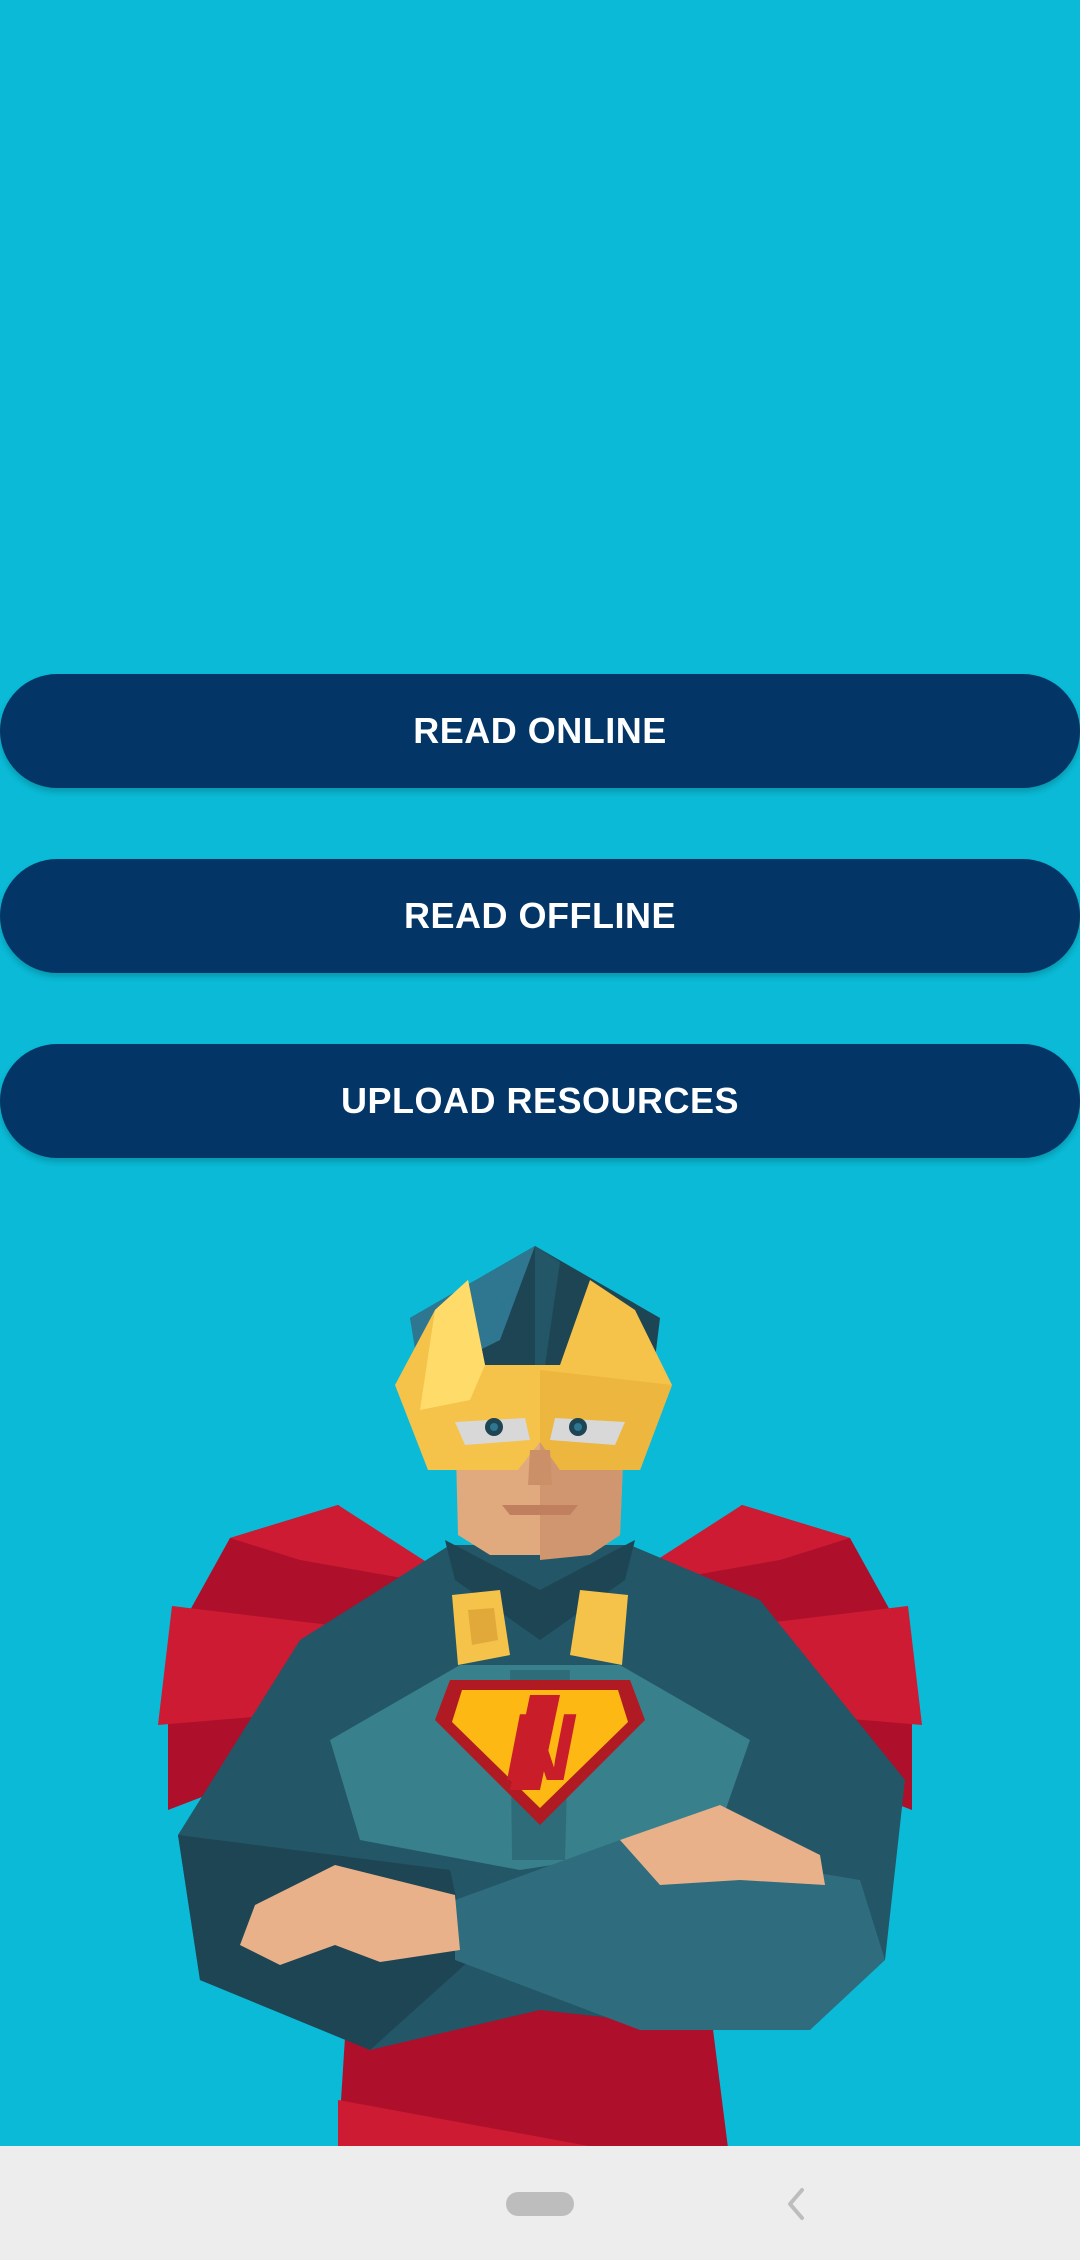 The image size is (1080, 2260). I want to click on emblem-letter: N, so click(540, 1747).